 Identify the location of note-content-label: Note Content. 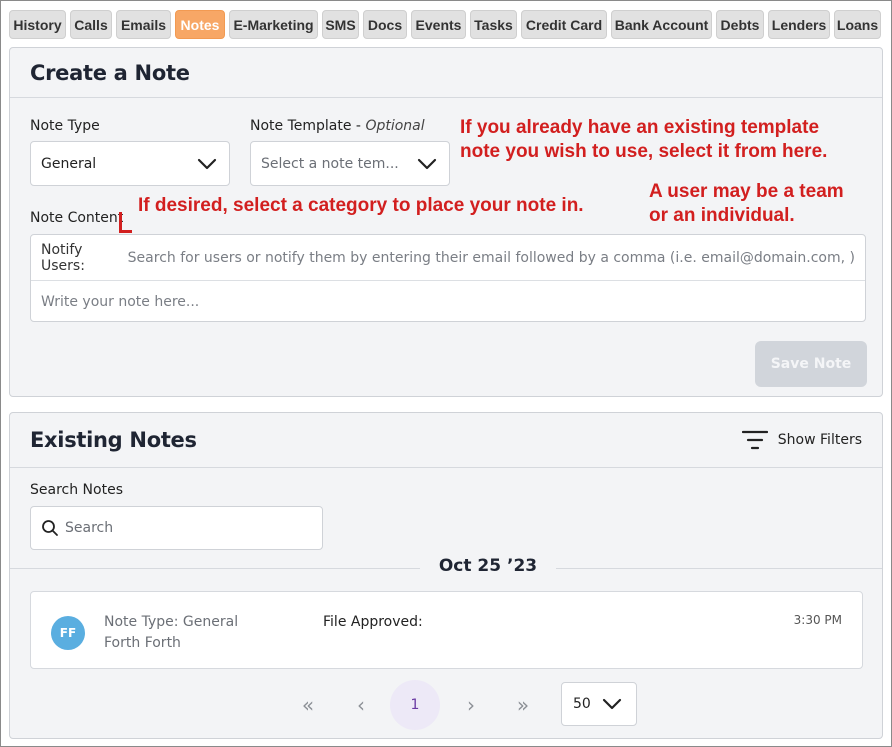
(77, 218).